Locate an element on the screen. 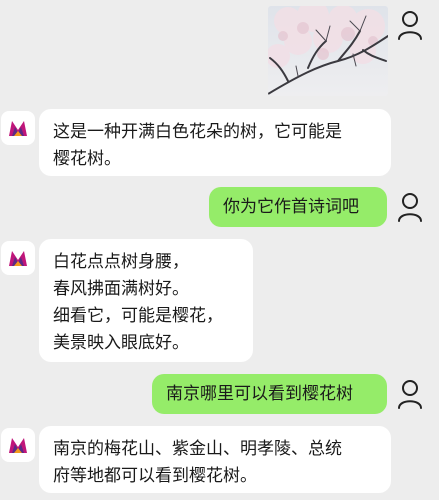  user-message-bubble: 南京哪里可以看到樱花树 is located at coordinates (269, 394).